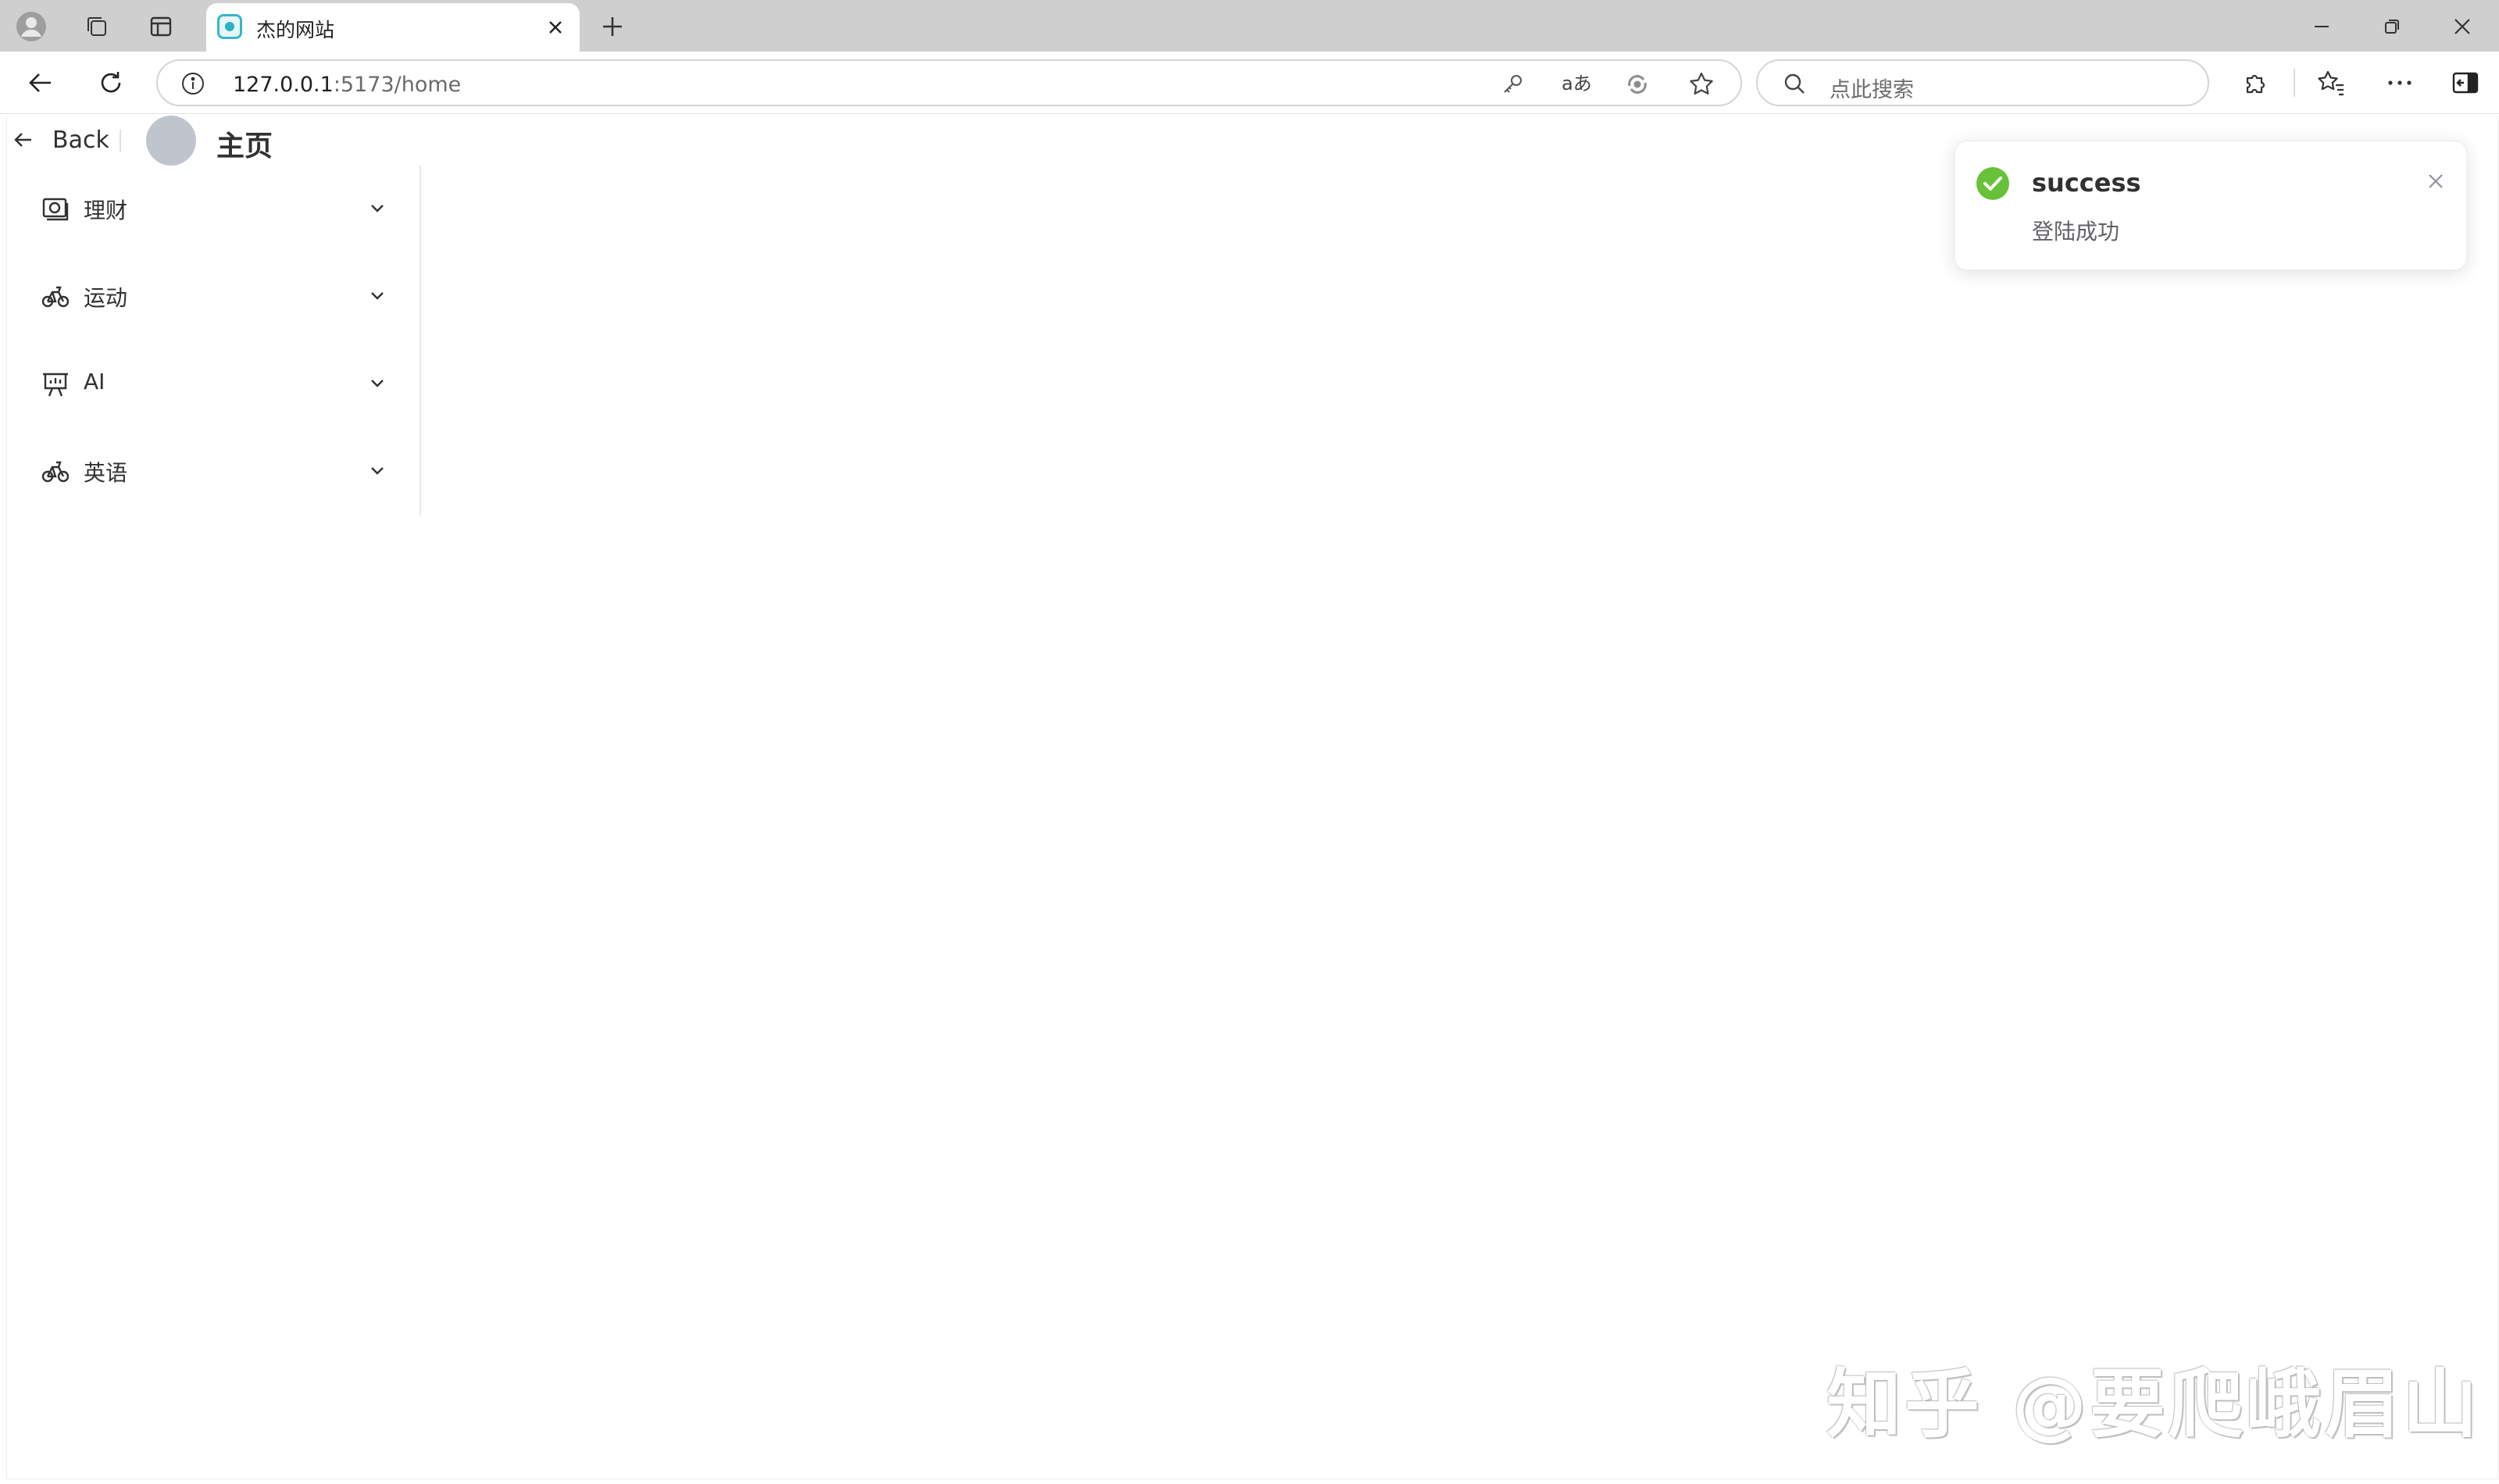 This screenshot has height=1484, width=2499. Describe the element at coordinates (94, 381) in the screenshot. I see `sidebar-item-label: AI` at that location.